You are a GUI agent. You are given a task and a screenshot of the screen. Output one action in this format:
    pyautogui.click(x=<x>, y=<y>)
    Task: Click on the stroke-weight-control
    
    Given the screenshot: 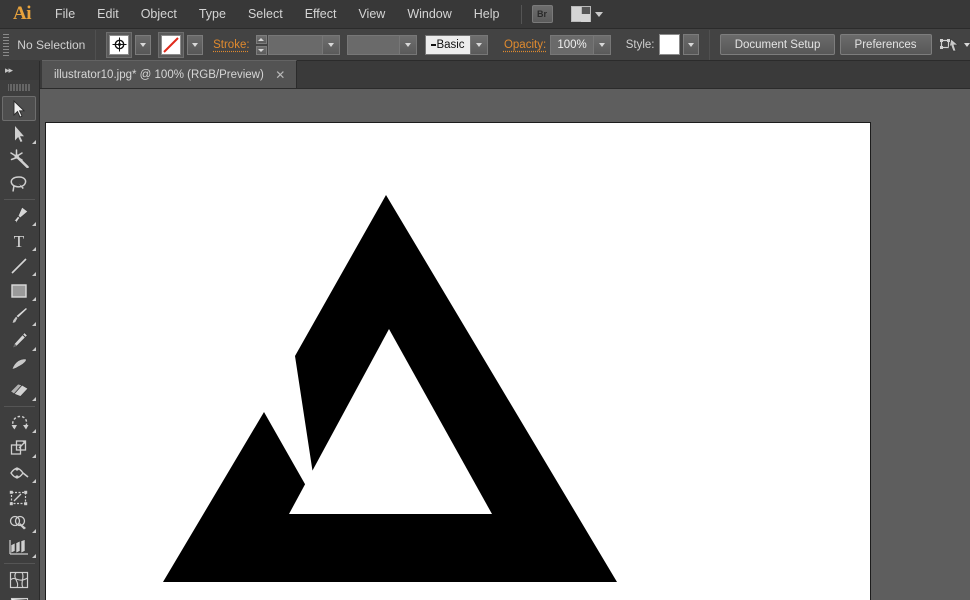 What is the action you would take?
    pyautogui.click(x=297, y=44)
    